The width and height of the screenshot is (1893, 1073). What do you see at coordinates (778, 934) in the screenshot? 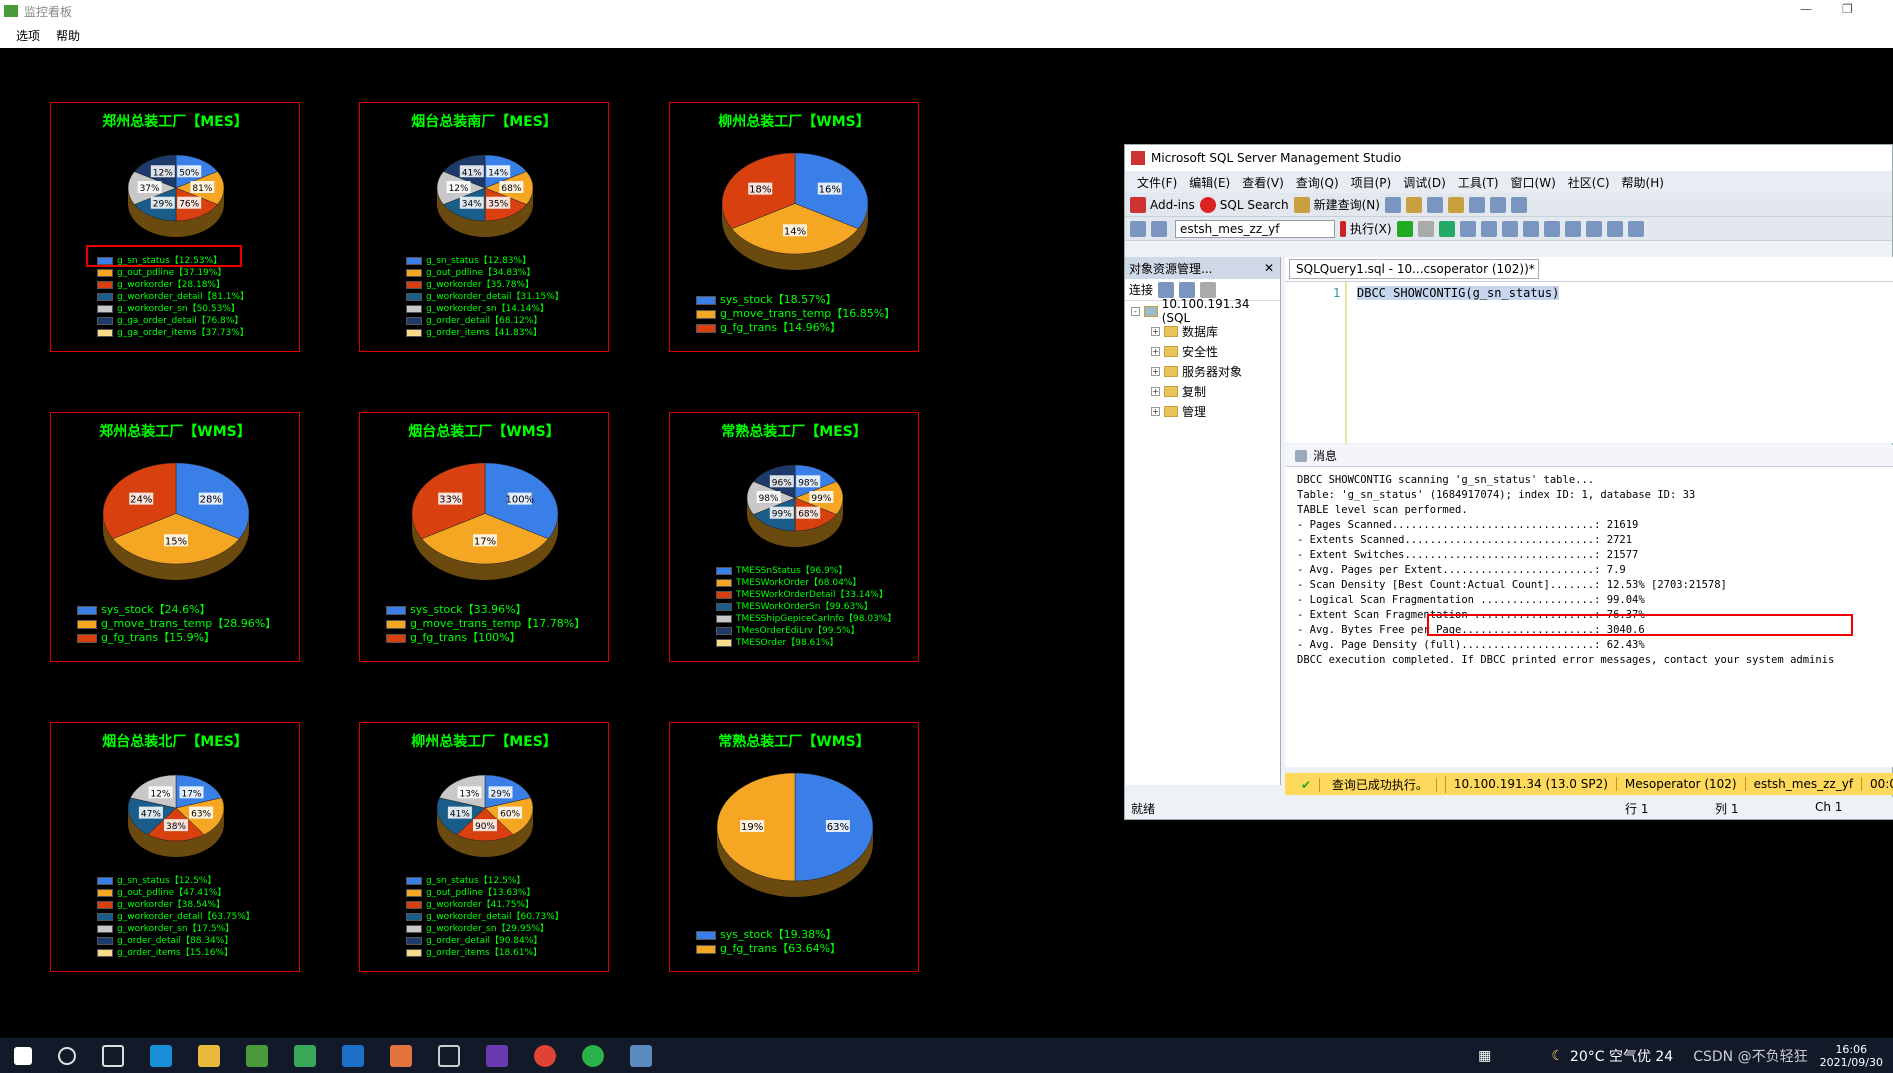
I see `legend-label: sys_stock【19.38%】` at bounding box center [778, 934].